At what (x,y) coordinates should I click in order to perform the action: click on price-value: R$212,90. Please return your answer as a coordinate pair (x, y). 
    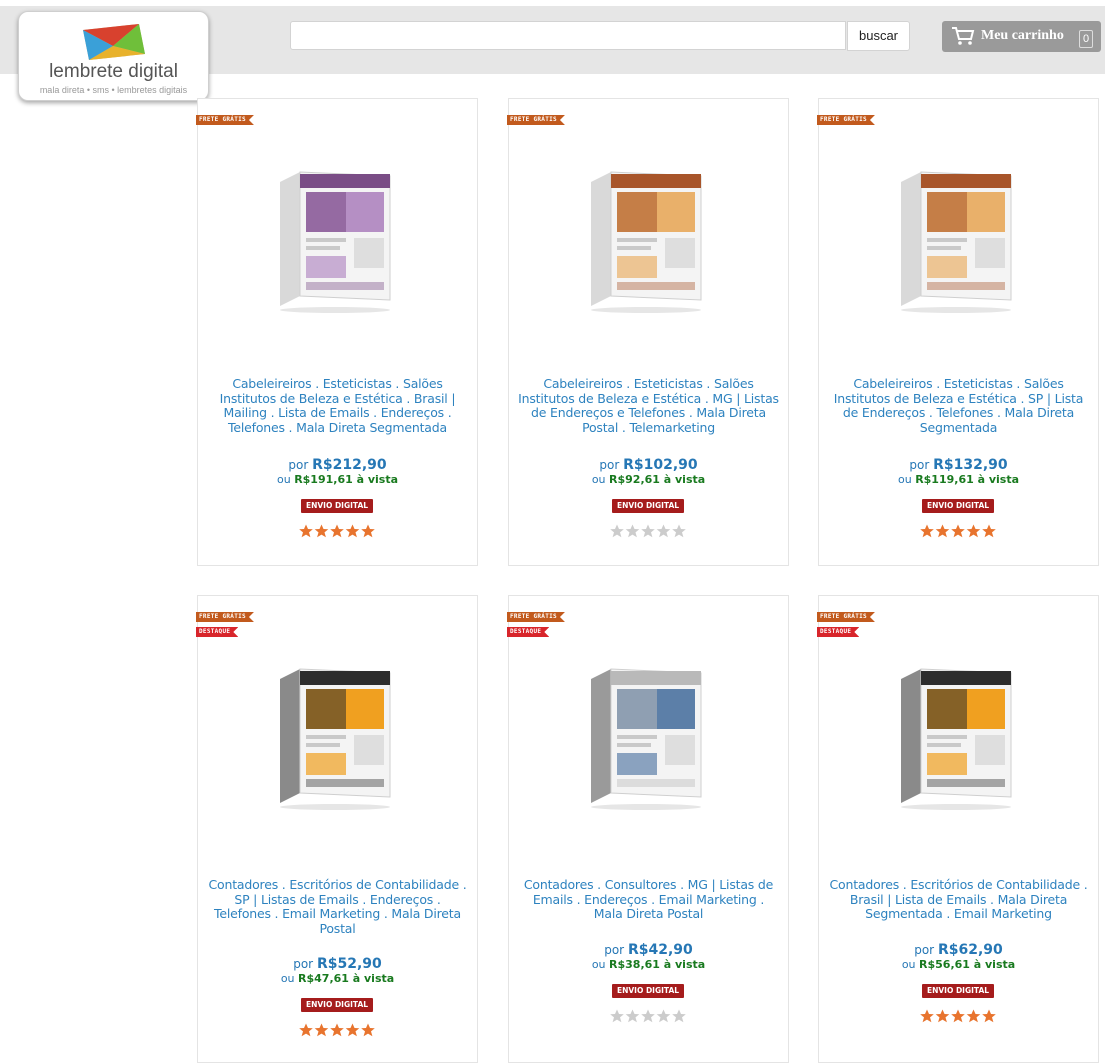
    Looking at the image, I should click on (349, 465).